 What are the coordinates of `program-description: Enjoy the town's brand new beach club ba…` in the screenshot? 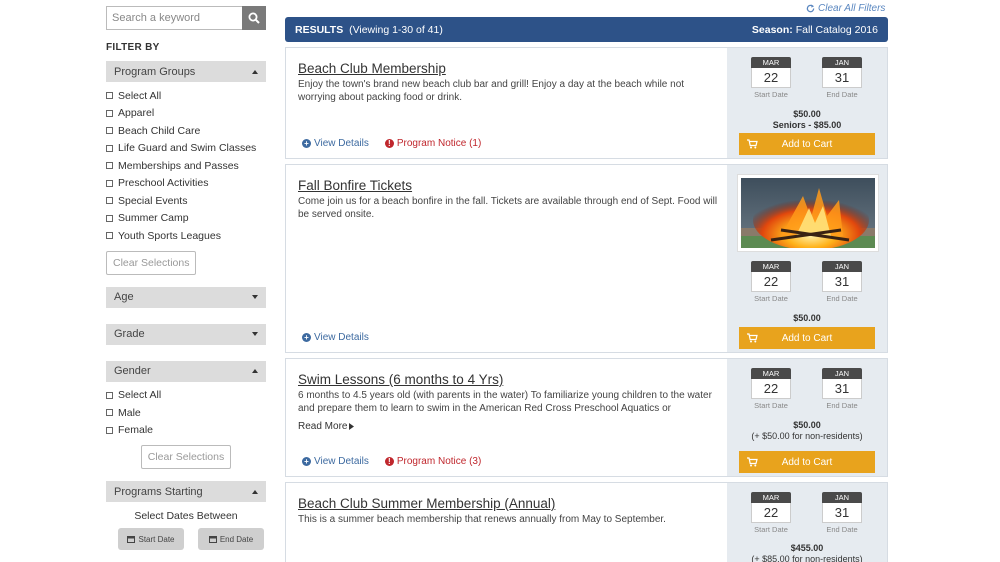 It's located at (491, 91).